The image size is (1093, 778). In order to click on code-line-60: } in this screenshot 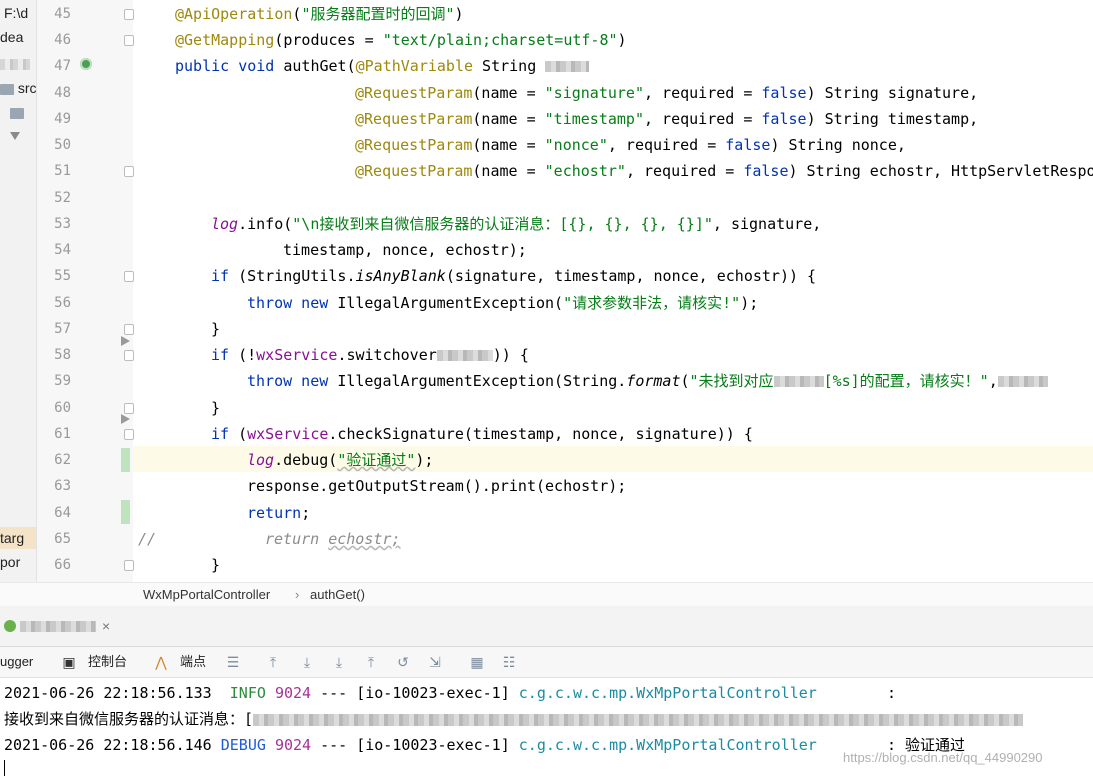, I will do `click(215, 408)`.